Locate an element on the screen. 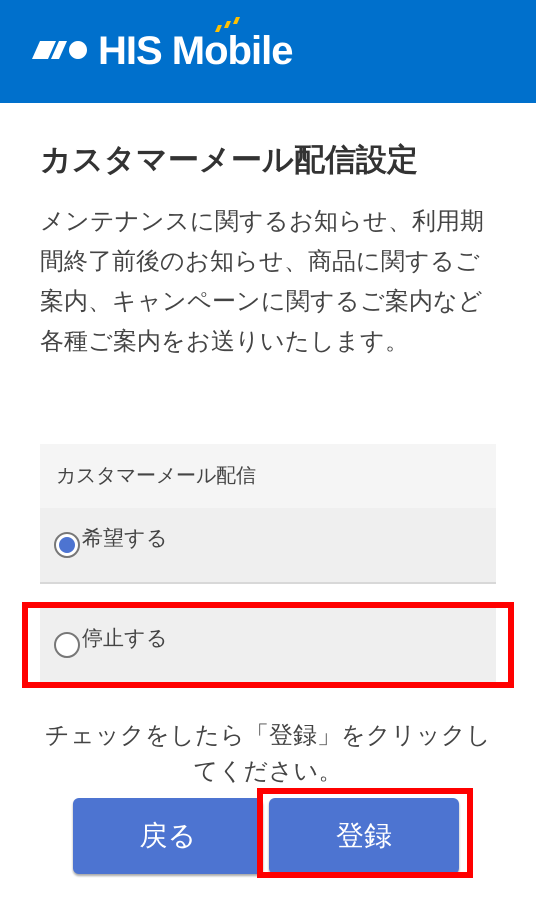 The width and height of the screenshot is (536, 909). radio-option: 希望する is located at coordinates (268, 545).